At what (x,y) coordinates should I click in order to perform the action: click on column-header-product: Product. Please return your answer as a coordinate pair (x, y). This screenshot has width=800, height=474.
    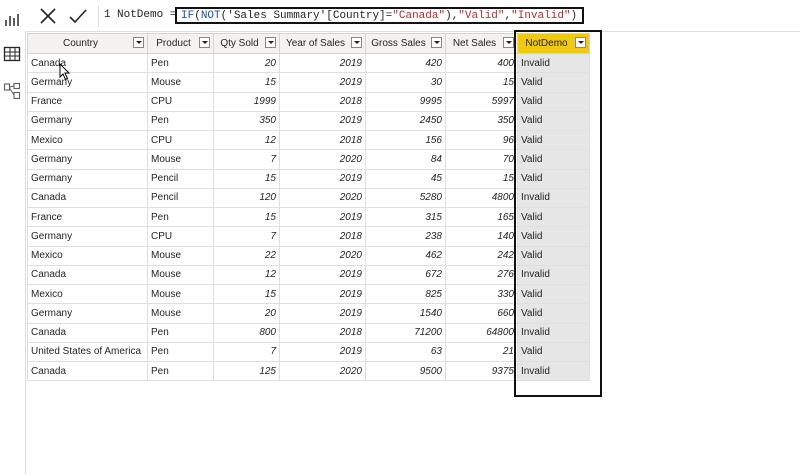
    Looking at the image, I should click on (180, 43).